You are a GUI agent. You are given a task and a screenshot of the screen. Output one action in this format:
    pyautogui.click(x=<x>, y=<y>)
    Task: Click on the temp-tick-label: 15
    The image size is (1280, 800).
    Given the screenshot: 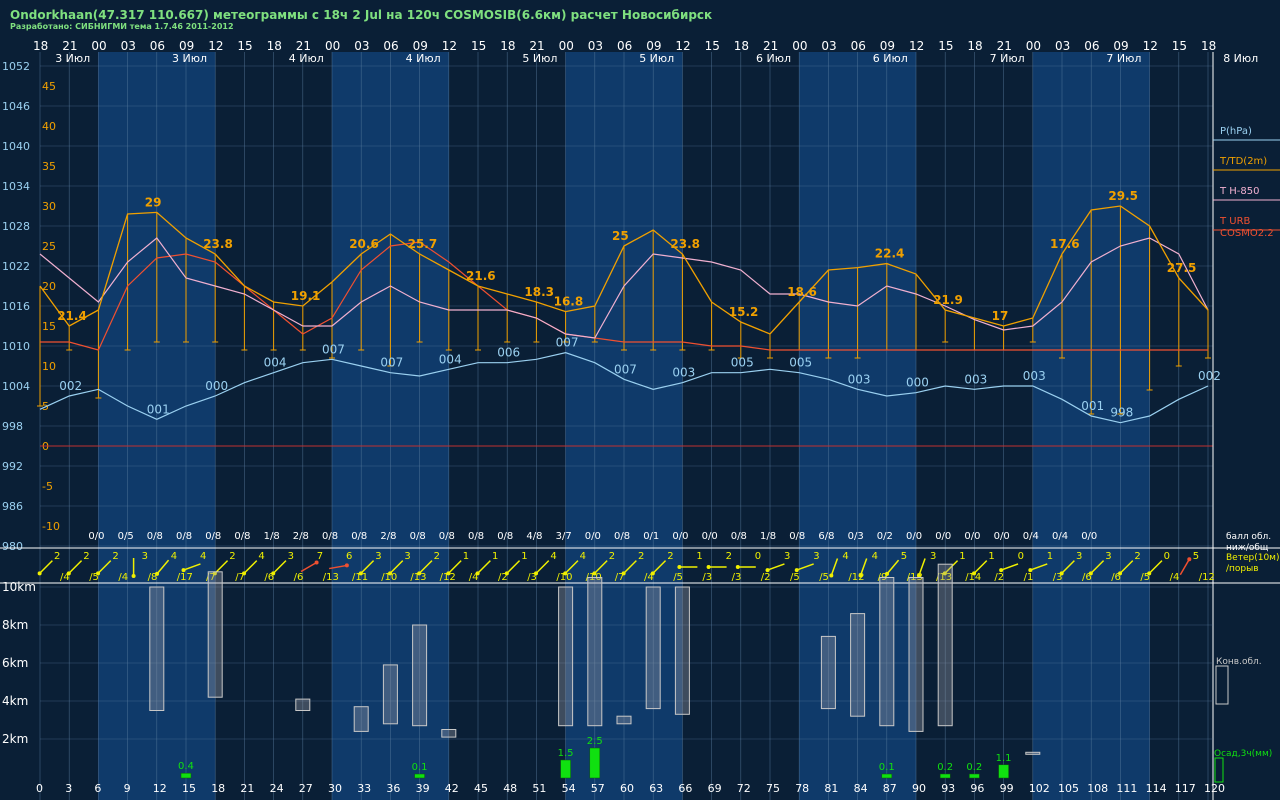 What is the action you would take?
    pyautogui.click(x=49, y=326)
    